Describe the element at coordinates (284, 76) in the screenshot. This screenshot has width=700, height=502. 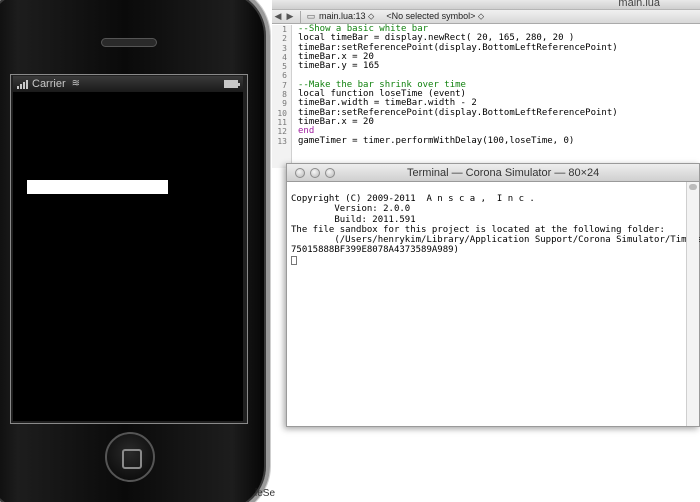
I see `line-number: 6` at that location.